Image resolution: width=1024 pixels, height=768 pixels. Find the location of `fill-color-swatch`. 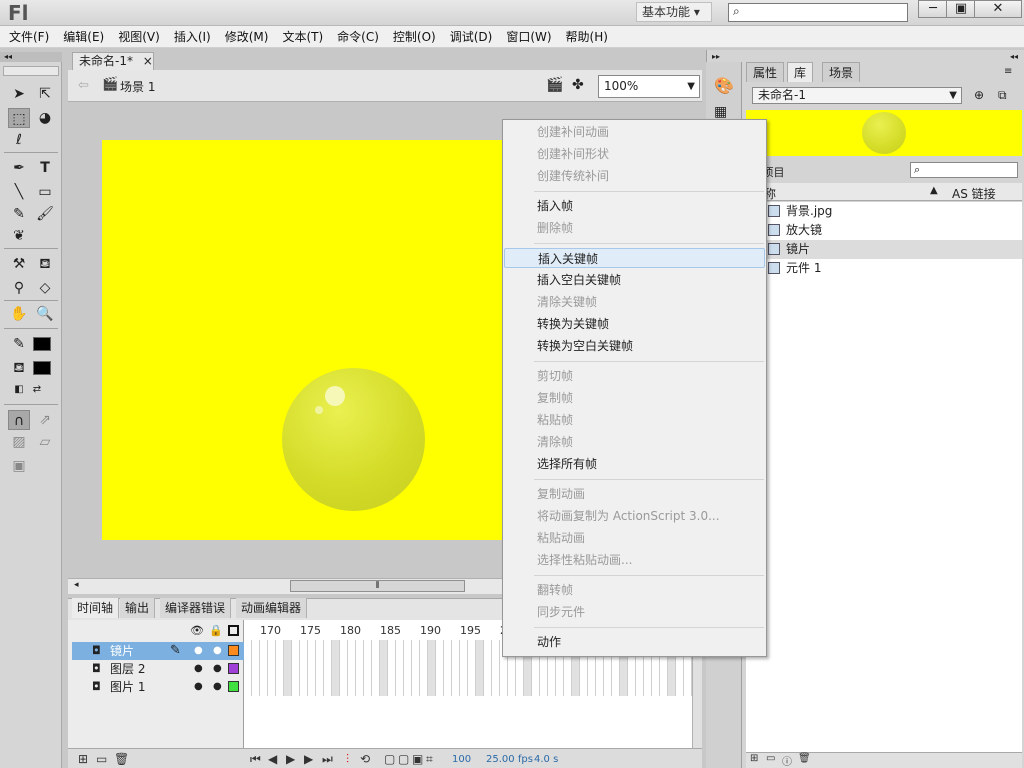

fill-color-swatch is located at coordinates (42, 368).